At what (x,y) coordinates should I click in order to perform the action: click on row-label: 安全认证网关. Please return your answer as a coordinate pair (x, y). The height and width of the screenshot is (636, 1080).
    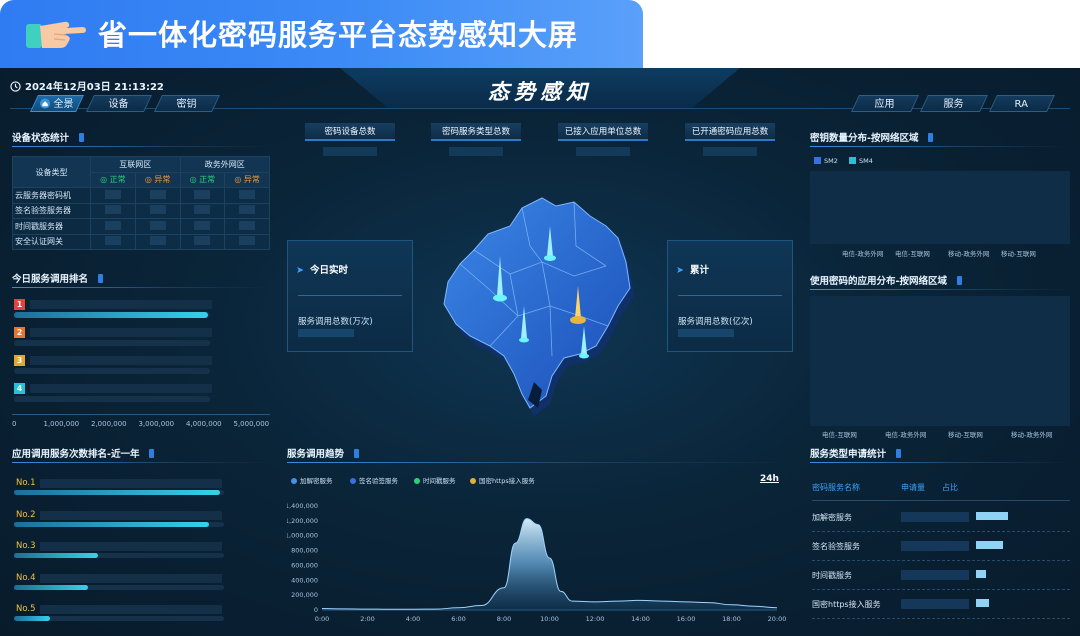
    Looking at the image, I should click on (51, 241).